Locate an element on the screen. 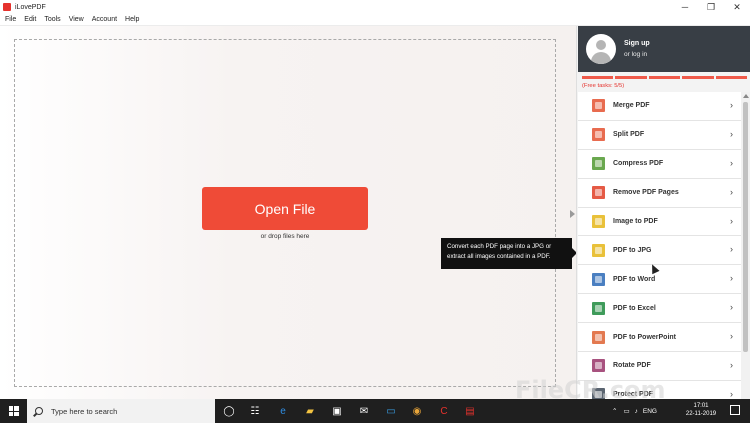 The image size is (750, 423). tool-pdf-to-excel: PDF to Excel › is located at coordinates (659, 309).